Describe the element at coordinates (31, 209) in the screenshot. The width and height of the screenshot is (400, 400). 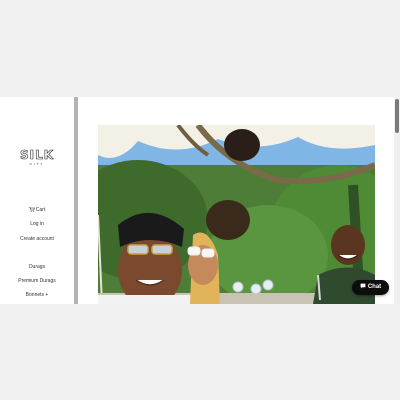
I see `cart-icon` at that location.